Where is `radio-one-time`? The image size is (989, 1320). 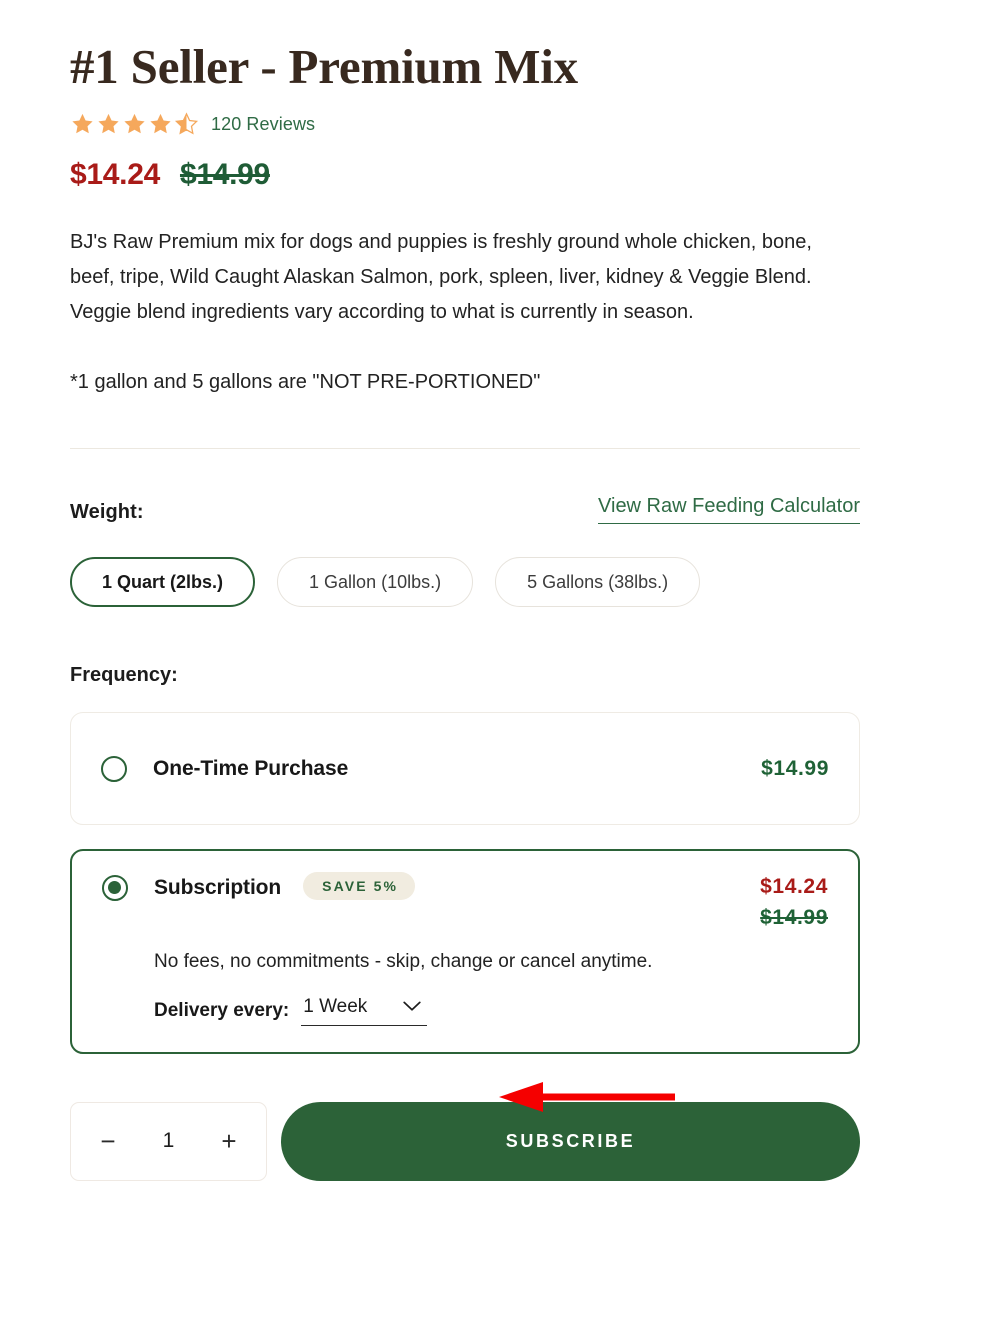
radio-one-time is located at coordinates (114, 768).